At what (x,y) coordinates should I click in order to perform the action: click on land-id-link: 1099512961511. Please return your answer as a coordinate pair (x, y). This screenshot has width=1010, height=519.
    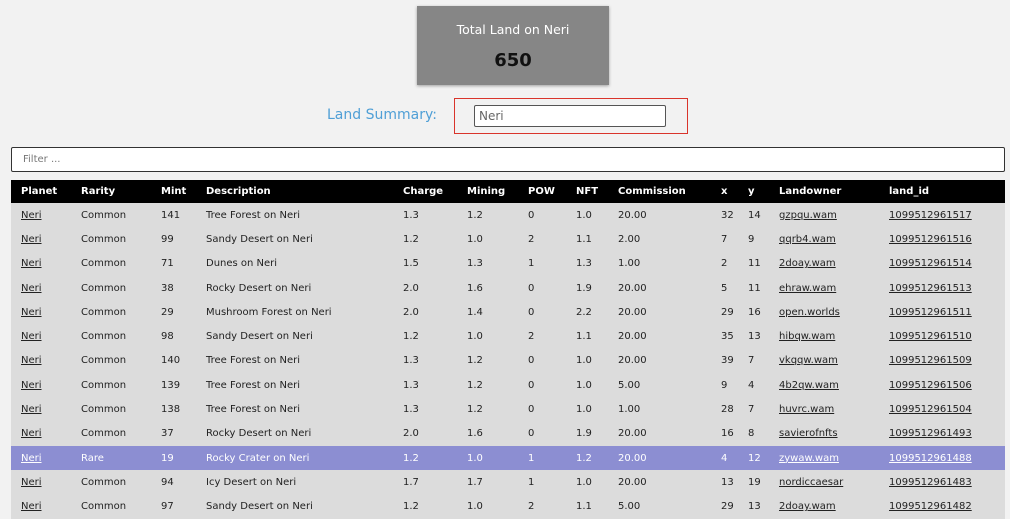
    Looking at the image, I should click on (930, 312).